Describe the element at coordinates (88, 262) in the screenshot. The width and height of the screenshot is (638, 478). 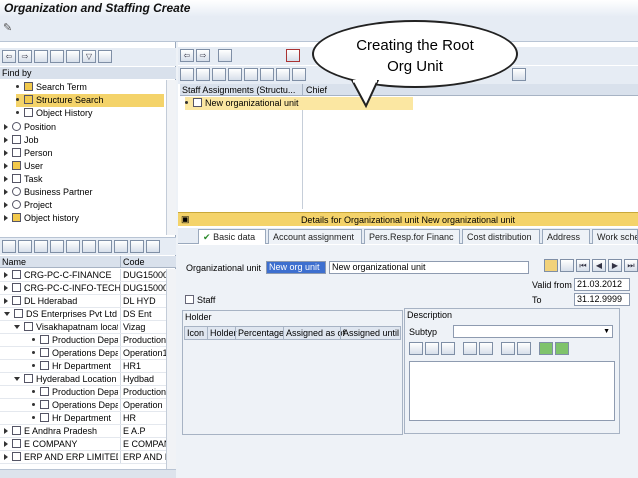
I see `hitlist-header: Name Code` at that location.